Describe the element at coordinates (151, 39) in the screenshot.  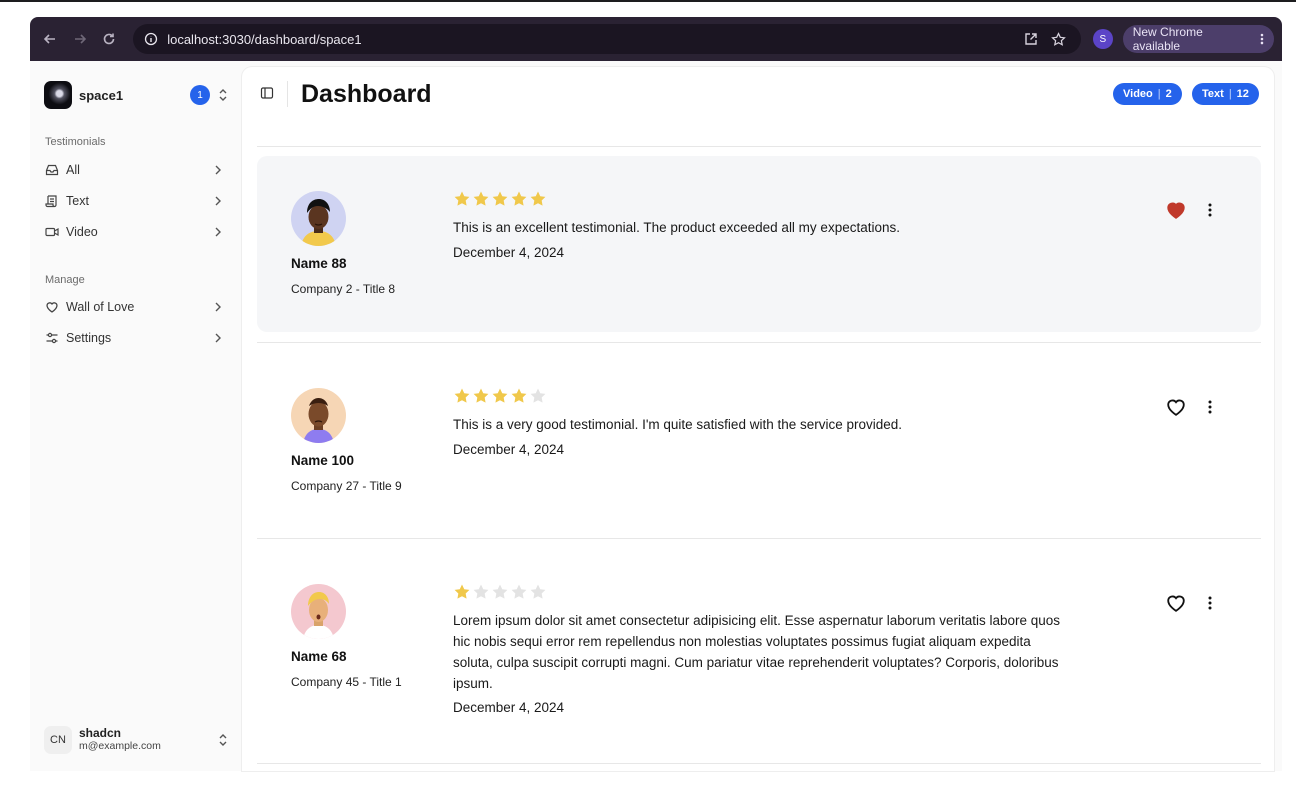
I see `site-info-icon` at that location.